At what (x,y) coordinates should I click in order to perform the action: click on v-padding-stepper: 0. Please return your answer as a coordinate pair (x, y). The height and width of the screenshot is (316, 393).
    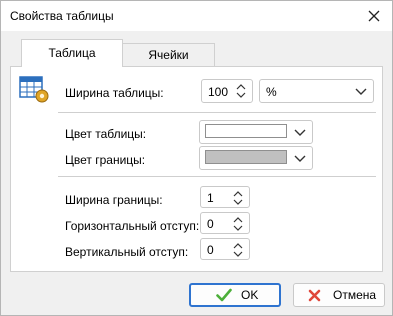
    Looking at the image, I should click on (225, 249).